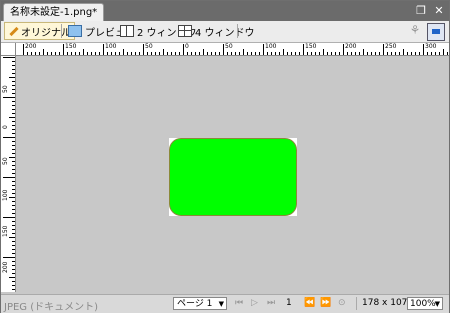 The height and width of the screenshot is (313, 450). I want to click on horizontal-ruler: 20015010050050100150200250300350400450, so click(232, 49).